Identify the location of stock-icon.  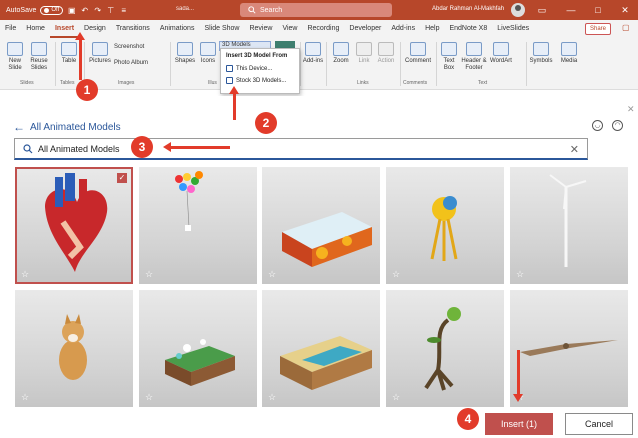
(229, 80).